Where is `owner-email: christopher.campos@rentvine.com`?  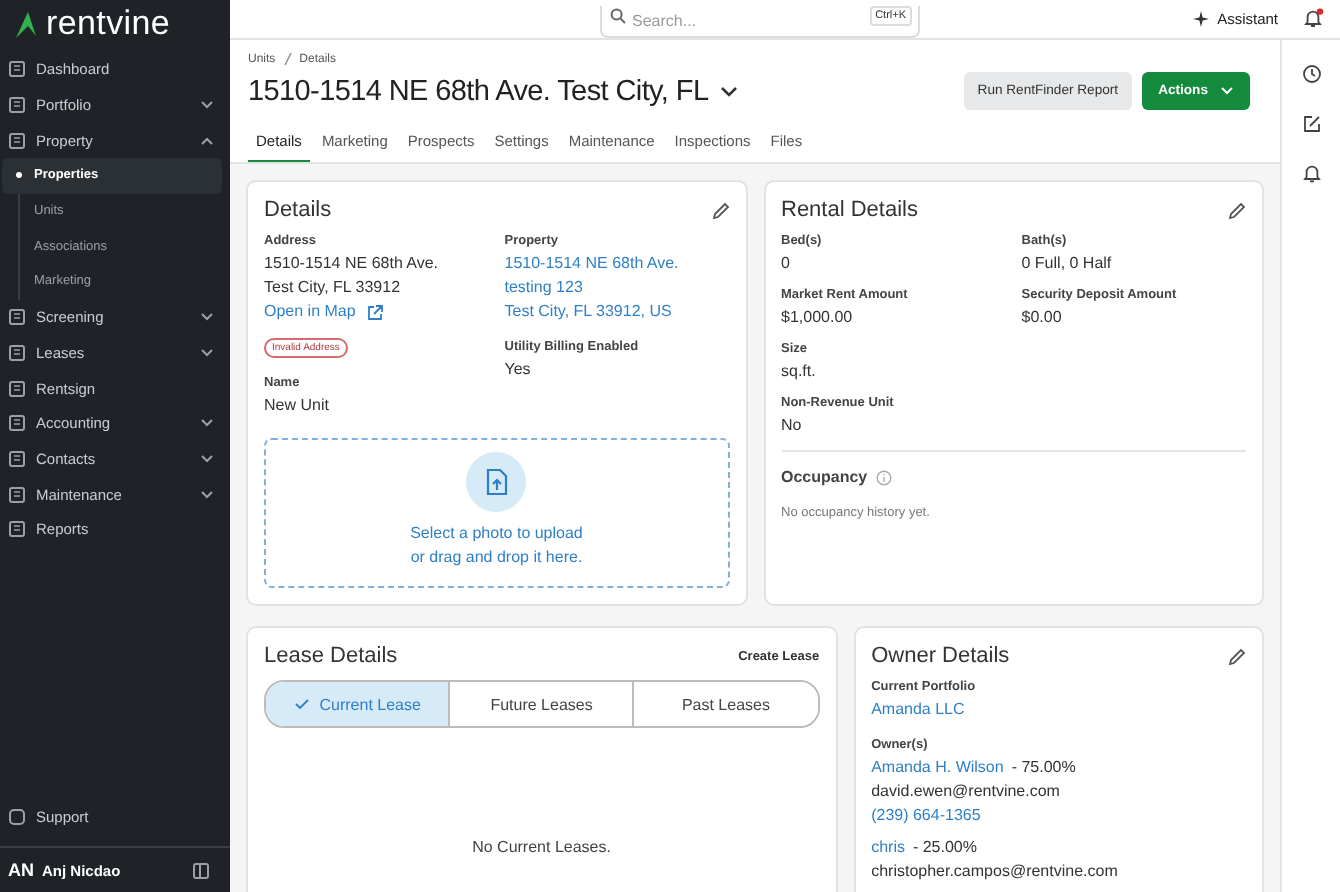 owner-email: christopher.campos@rentvine.com is located at coordinates (995, 872).